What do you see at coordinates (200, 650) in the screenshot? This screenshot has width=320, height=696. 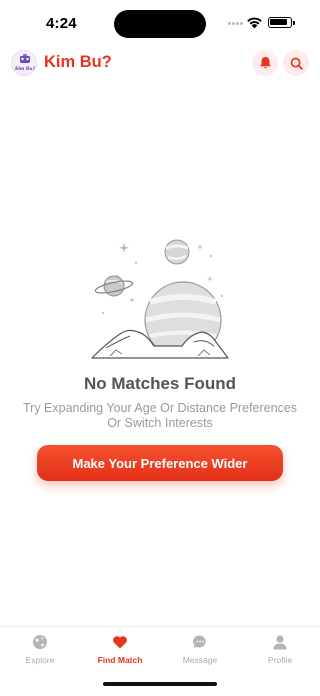 I see `nav-item-message: Message` at bounding box center [200, 650].